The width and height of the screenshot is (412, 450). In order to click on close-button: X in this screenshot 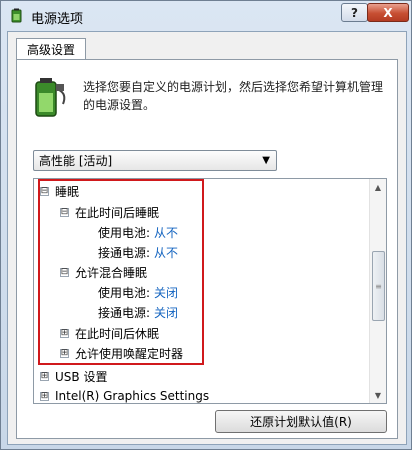, I will do `click(388, 12)`.